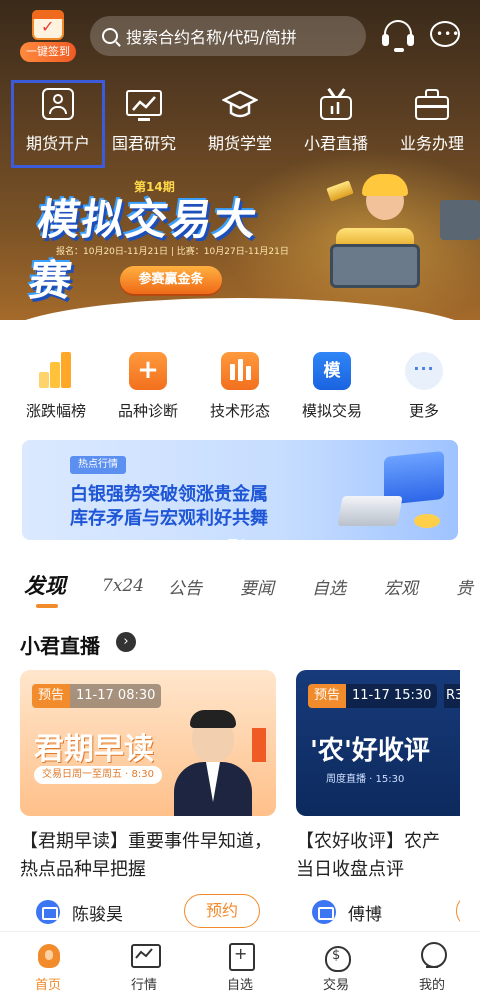  Describe the element at coordinates (446, 36) in the screenshot. I see `message-icon: •••` at that location.